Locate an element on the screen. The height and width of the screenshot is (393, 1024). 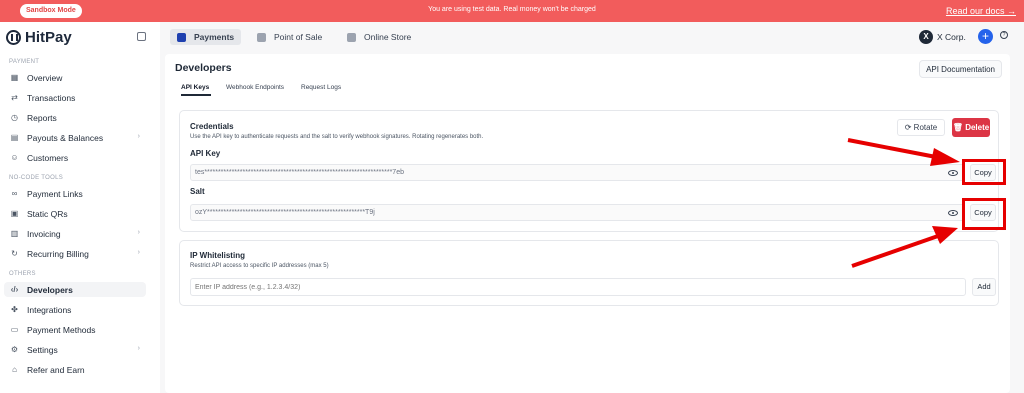
annotation-arrows is located at coordinates (903, 203).